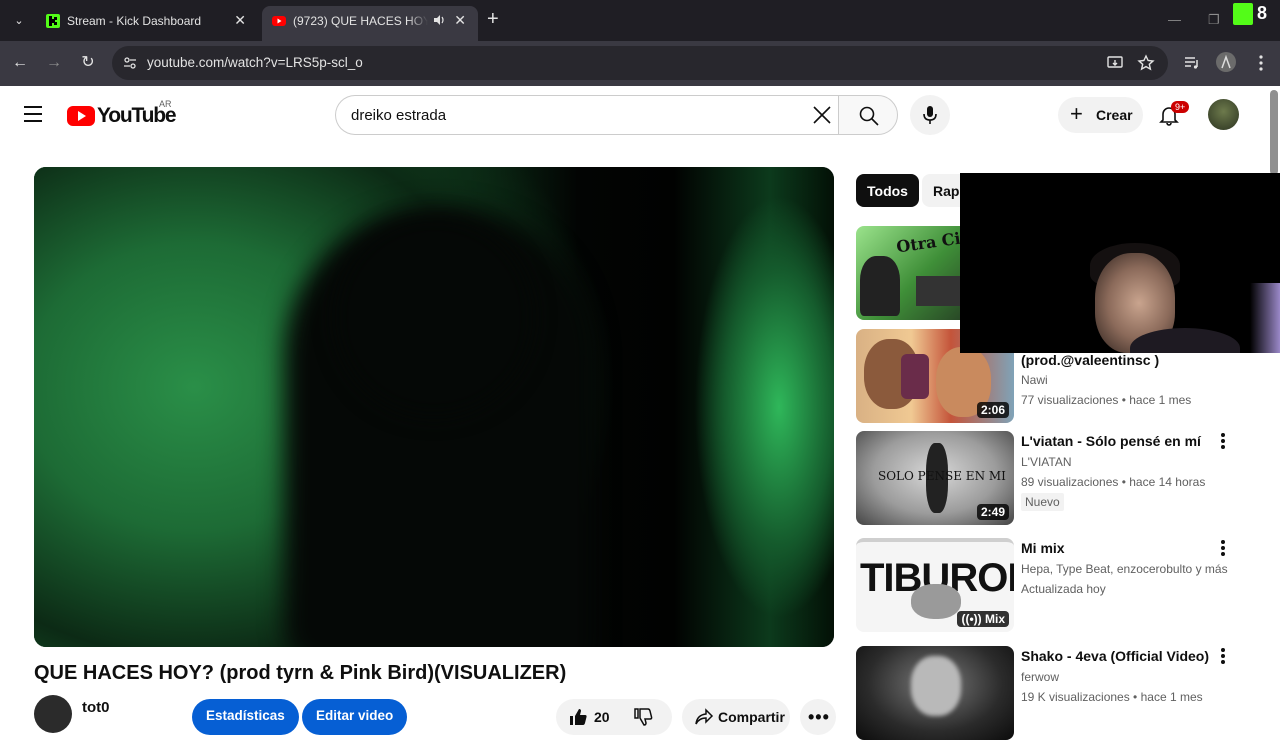  I want to click on reload-icon: ↻, so click(88, 63).